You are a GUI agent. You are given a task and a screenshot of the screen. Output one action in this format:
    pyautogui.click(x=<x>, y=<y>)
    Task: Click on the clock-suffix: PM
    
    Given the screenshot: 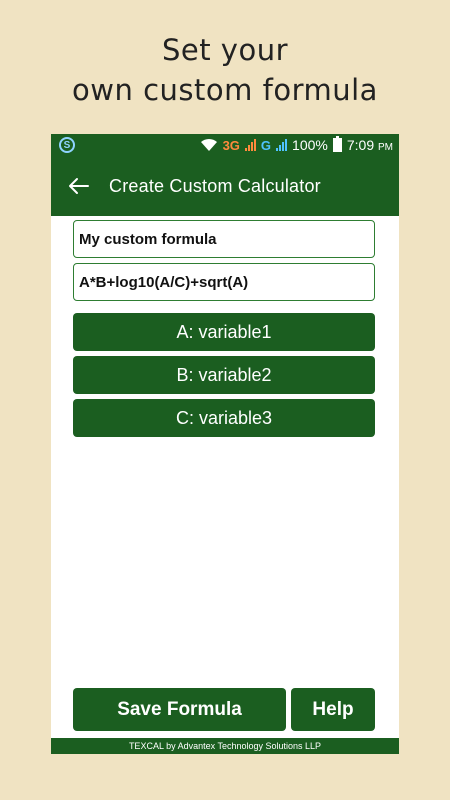 What is the action you would take?
    pyautogui.click(x=385, y=147)
    